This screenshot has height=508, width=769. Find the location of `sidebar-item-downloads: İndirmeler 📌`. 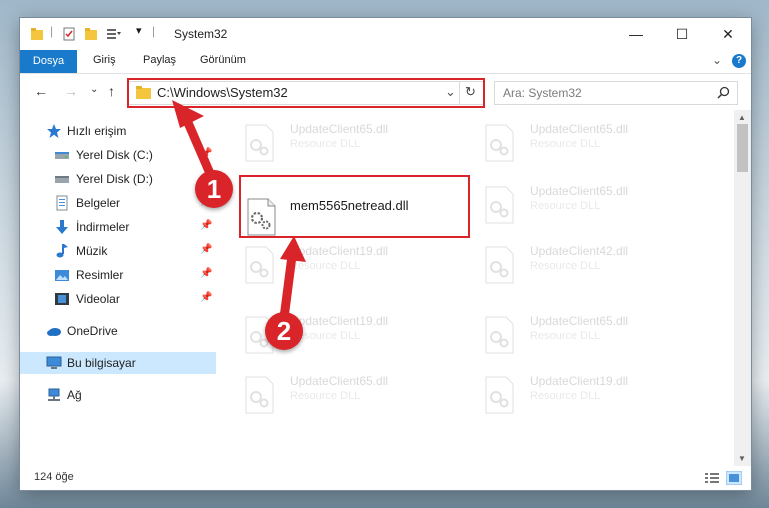

sidebar-item-downloads: İndirmeler 📌 is located at coordinates (118, 227).